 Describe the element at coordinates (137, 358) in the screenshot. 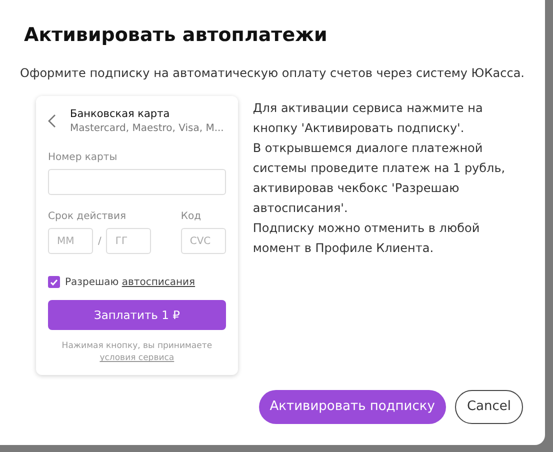

I see `terms-link: условия сервиса` at that location.